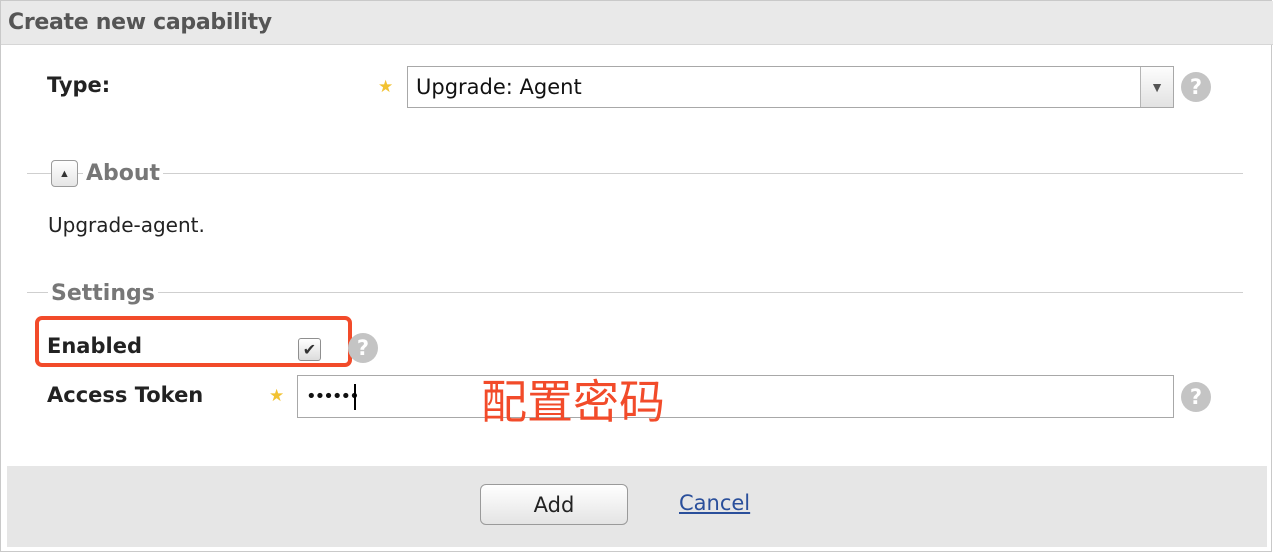  What do you see at coordinates (1196, 397) in the screenshot?
I see `access-token-help-icon: ?` at bounding box center [1196, 397].